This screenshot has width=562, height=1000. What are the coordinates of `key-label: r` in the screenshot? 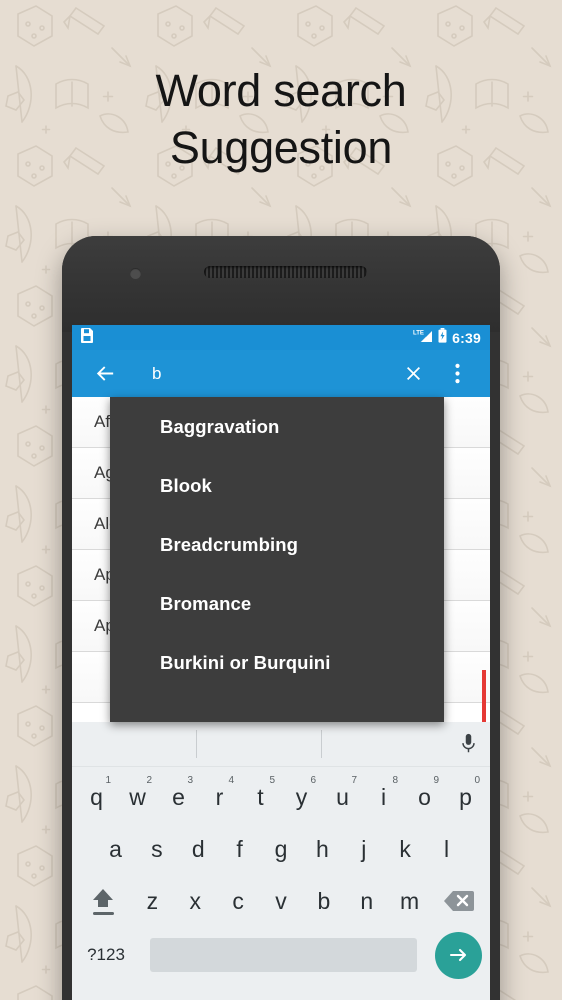 It's located at (219, 797).